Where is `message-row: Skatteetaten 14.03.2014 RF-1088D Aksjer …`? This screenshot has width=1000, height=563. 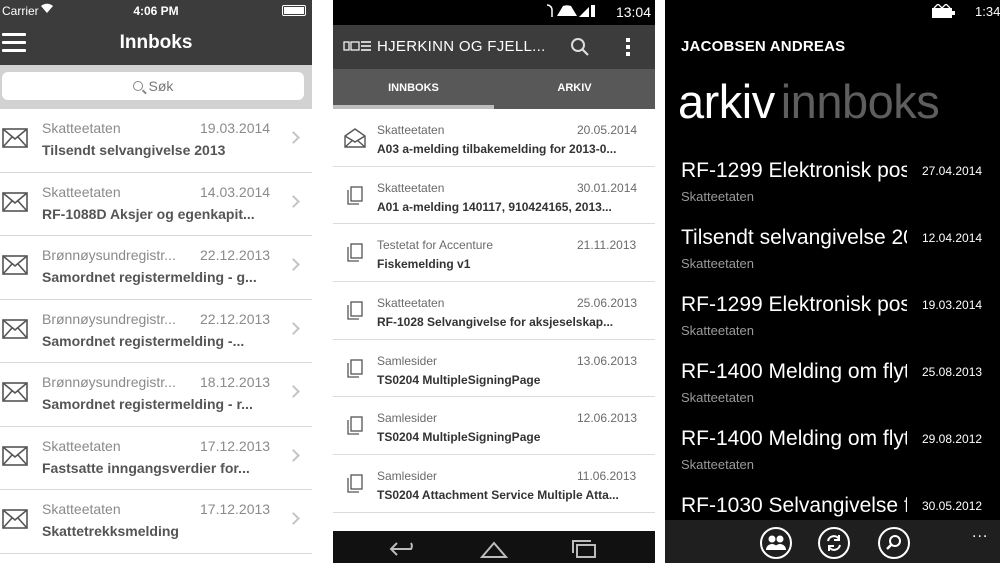
message-row: Skatteetaten 14.03.2014 RF-1088D Aksjer … is located at coordinates (156, 204).